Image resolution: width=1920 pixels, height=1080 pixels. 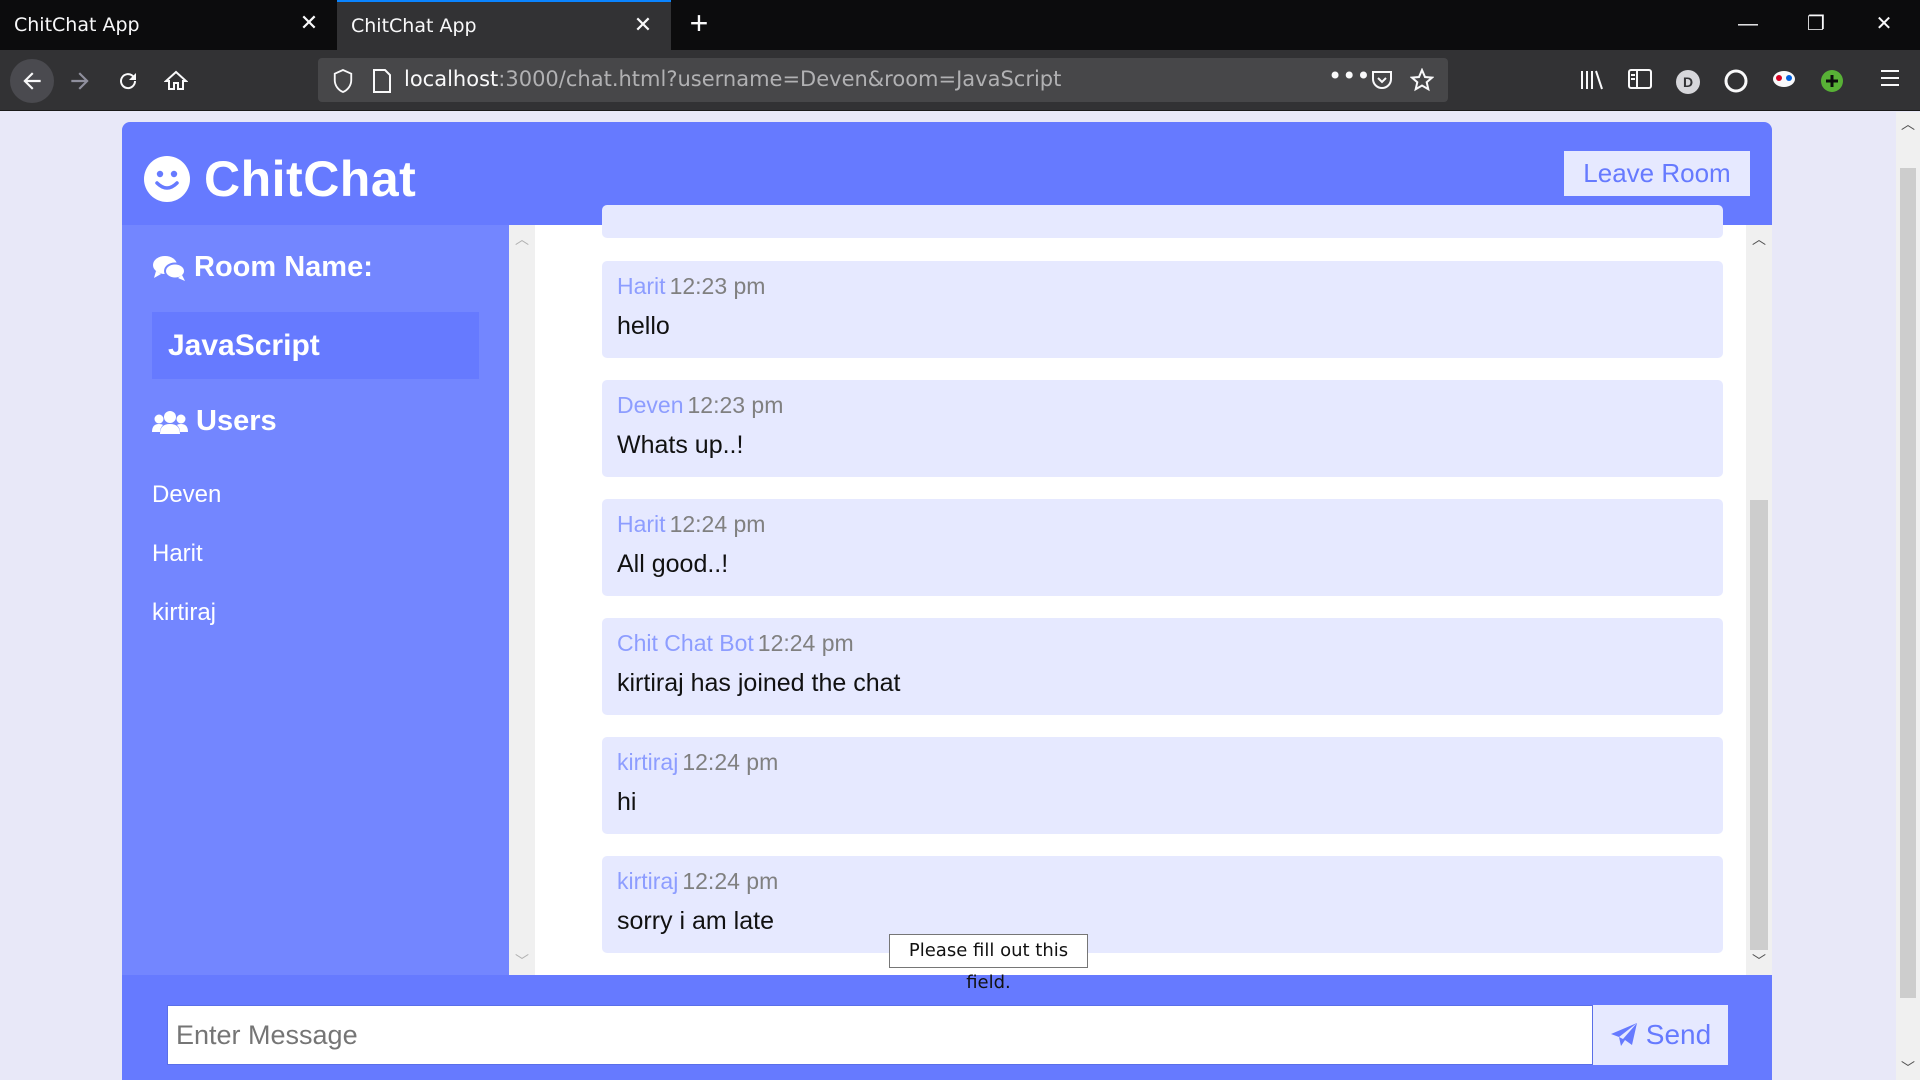 I want to click on messages-scrollbar-left: ︿ ﹀, so click(x=522, y=600).